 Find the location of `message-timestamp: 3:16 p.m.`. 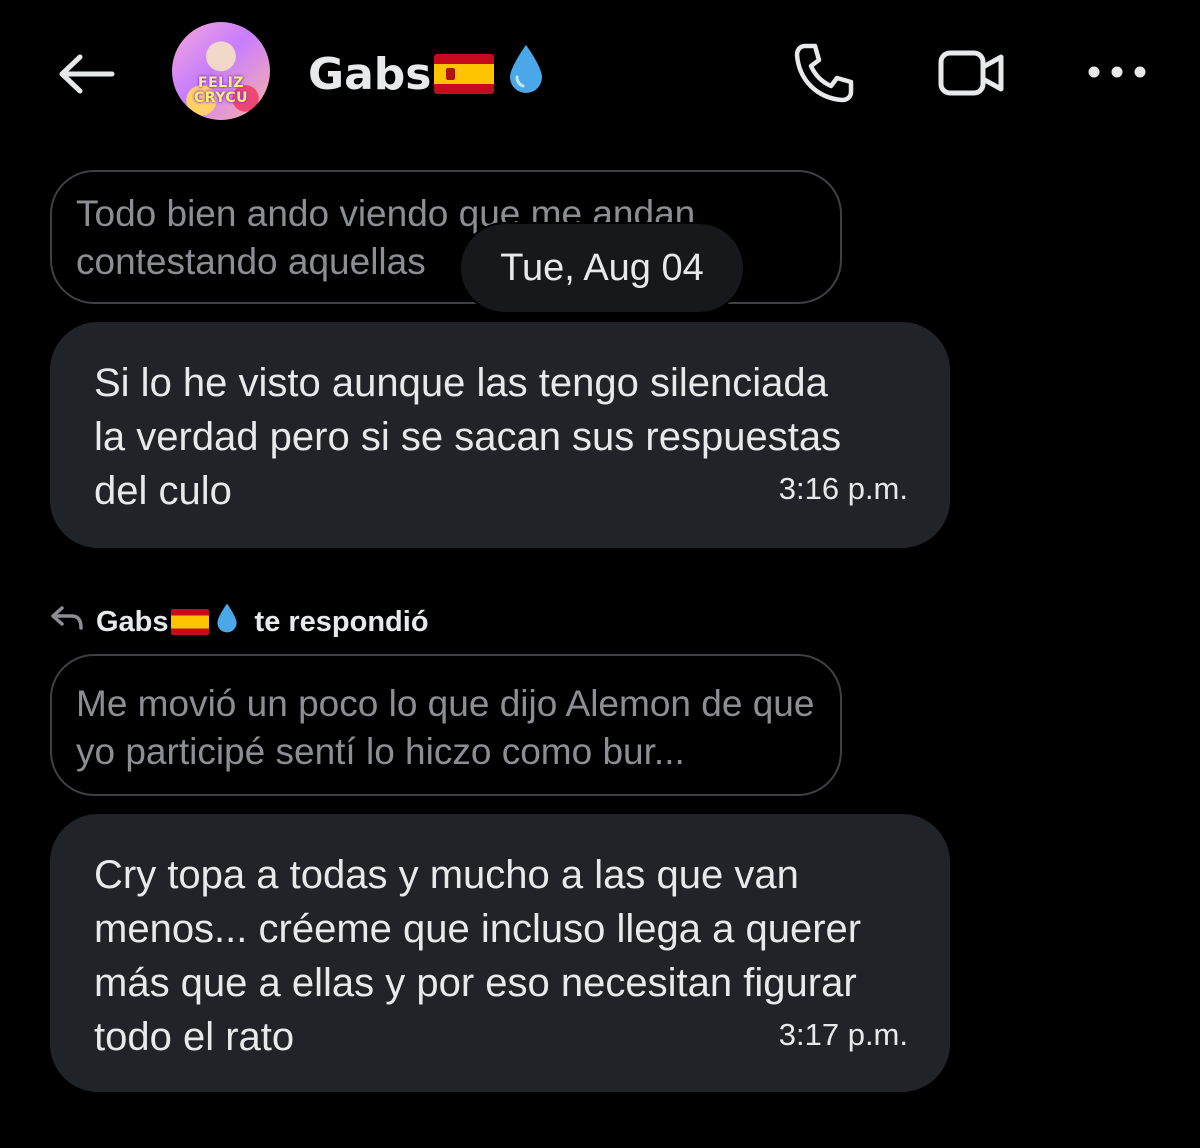

message-timestamp: 3:16 p.m. is located at coordinates (843, 488).